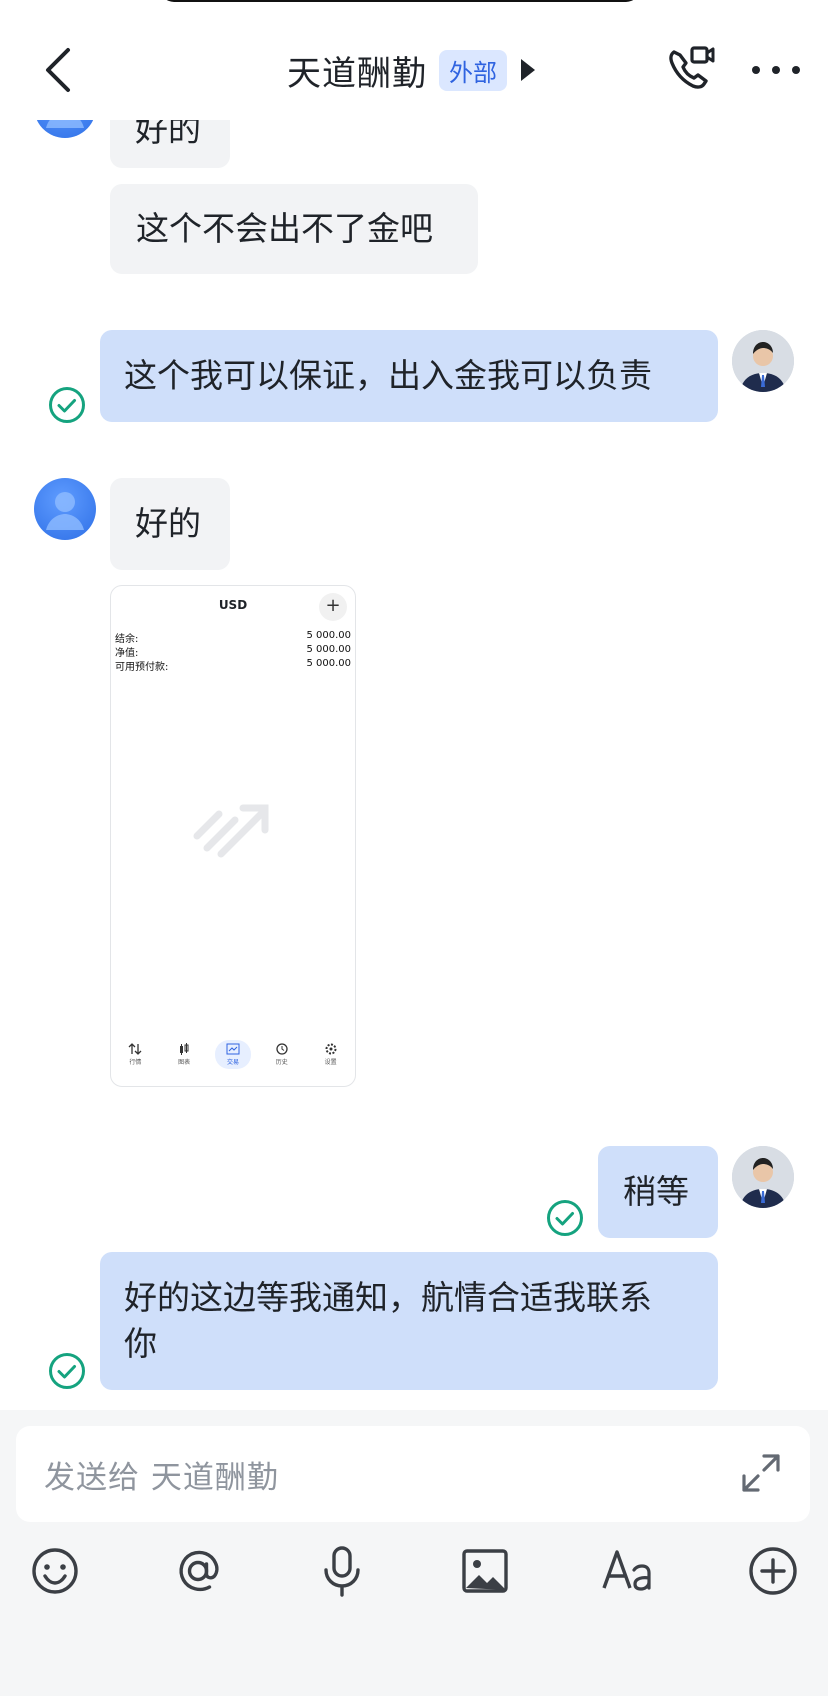 Image resolution: width=828 pixels, height=1696 pixels. Describe the element at coordinates (528, 70) in the screenshot. I see `caret-right-icon` at that location.